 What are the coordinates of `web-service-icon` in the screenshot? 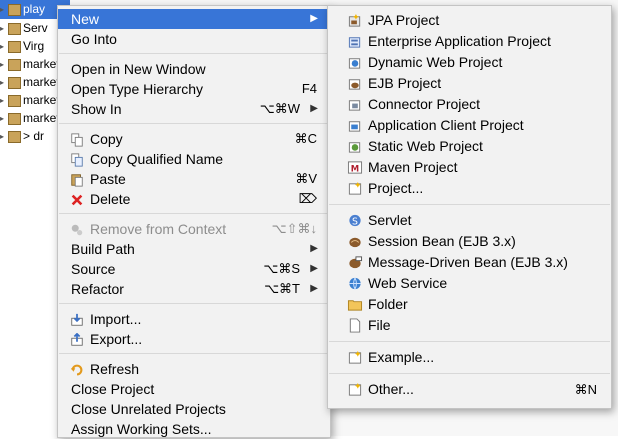 It's located at (355, 283).